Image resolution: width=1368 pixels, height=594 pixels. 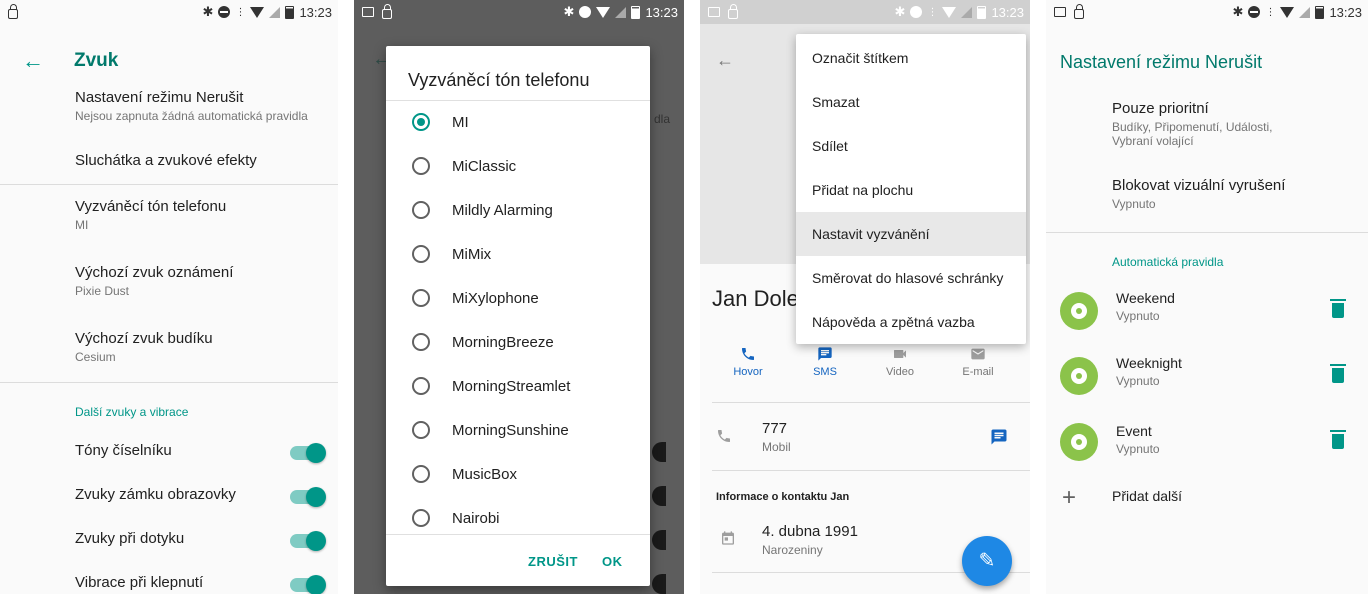 What do you see at coordinates (911, 322) in the screenshot?
I see `menu-item: Nápověda a zpětná vazba` at bounding box center [911, 322].